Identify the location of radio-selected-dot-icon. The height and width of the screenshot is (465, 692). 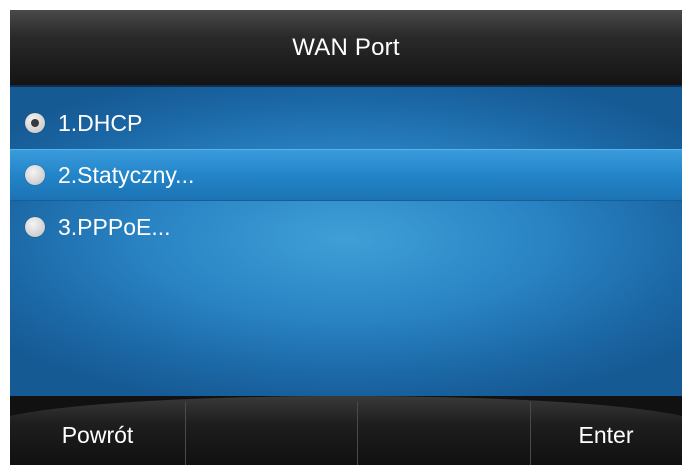
(35, 123).